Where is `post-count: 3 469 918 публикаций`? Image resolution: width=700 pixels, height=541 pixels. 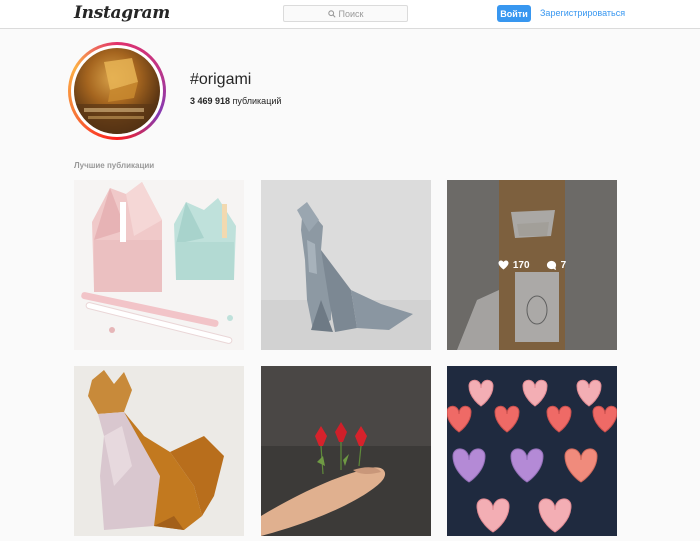 post-count: 3 469 918 публикаций is located at coordinates (235, 101).